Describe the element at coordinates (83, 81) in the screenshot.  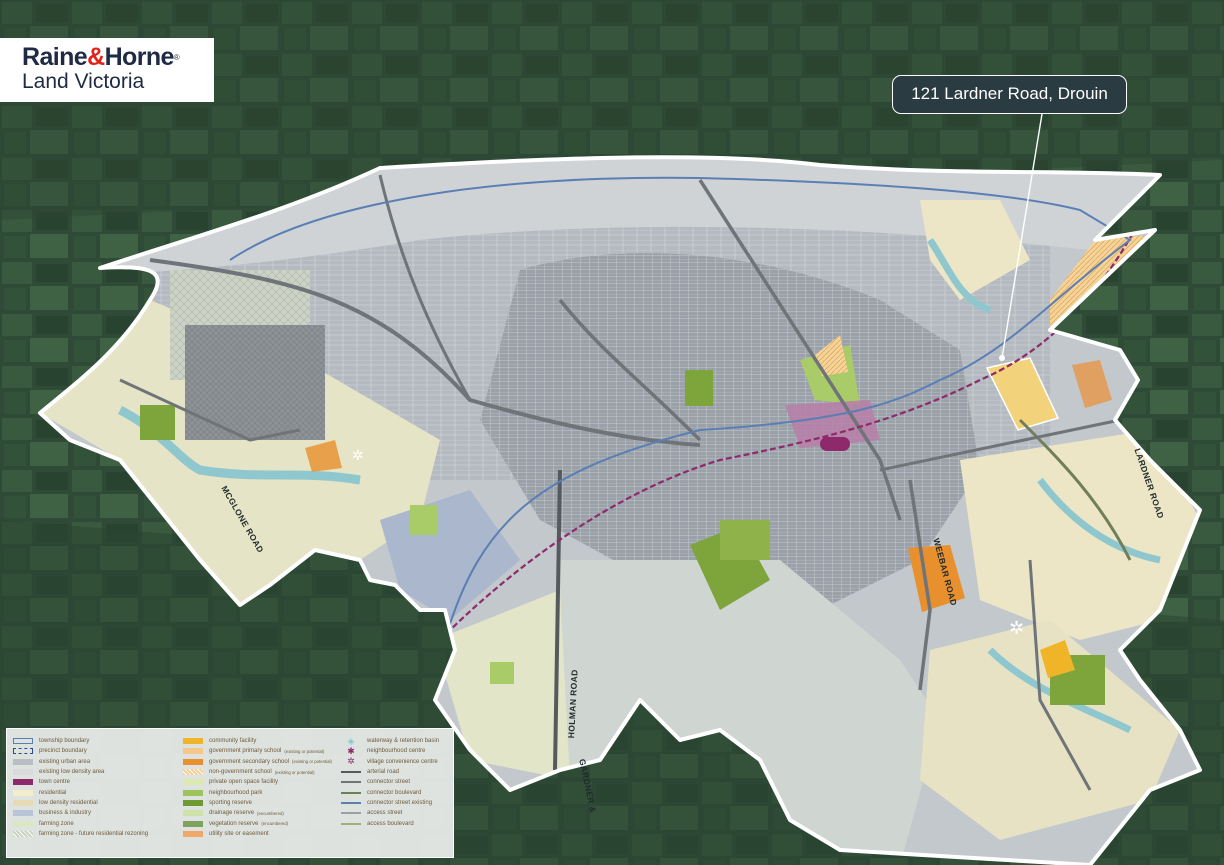
I see `logo-subtitle: Land Victoria` at that location.